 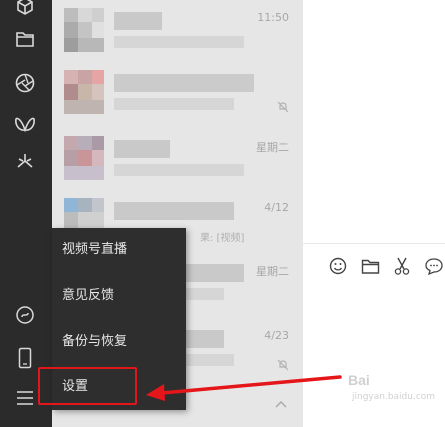 I want to click on watermark-text: Bai, so click(x=359, y=380).